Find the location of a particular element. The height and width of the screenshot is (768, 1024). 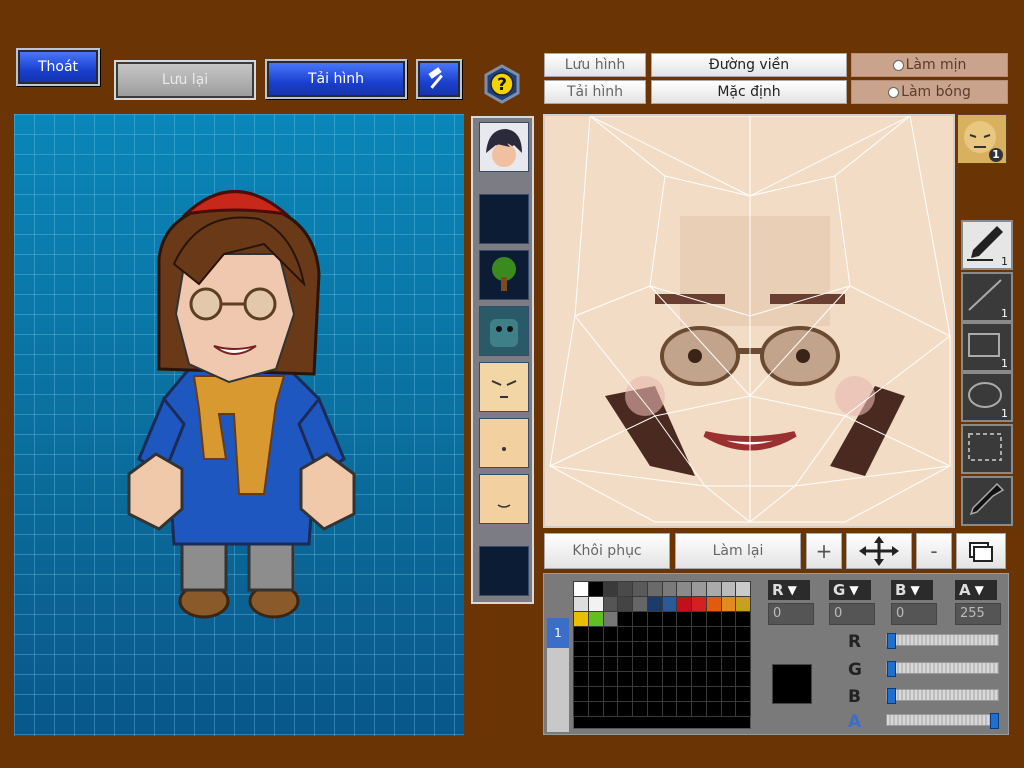

restore-button: Khôi phục is located at coordinates (607, 551).